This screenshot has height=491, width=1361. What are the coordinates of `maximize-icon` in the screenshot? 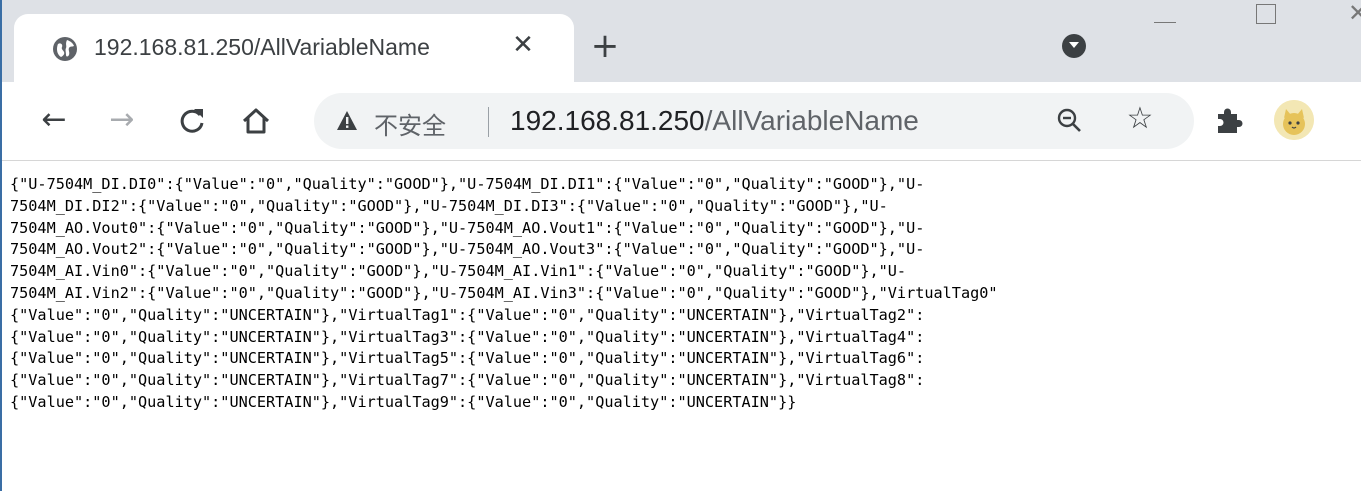 It's located at (1266, 14).